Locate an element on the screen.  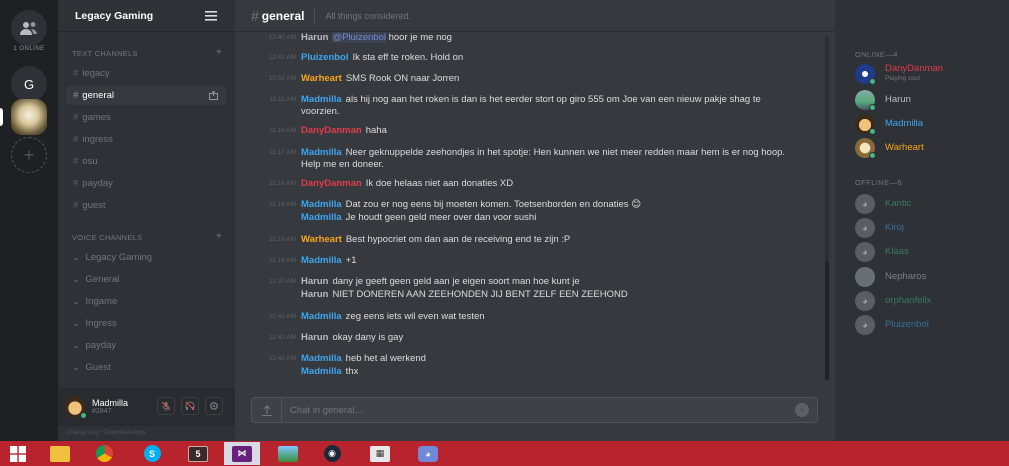
member-kantic: ◕ Kantic is located at coordinates (930, 204).